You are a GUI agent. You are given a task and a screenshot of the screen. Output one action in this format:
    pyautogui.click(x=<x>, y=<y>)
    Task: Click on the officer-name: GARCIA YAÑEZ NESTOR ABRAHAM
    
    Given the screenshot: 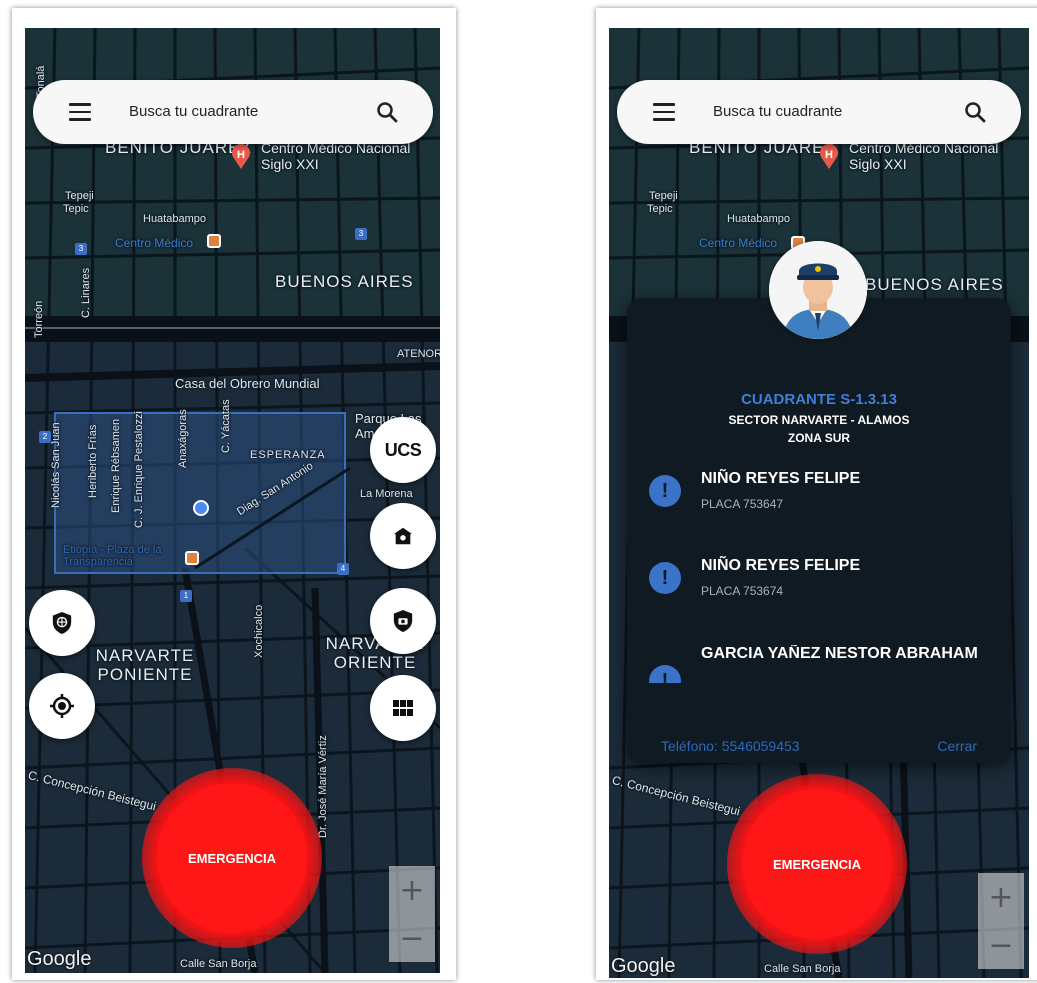 What is the action you would take?
    pyautogui.click(x=839, y=653)
    